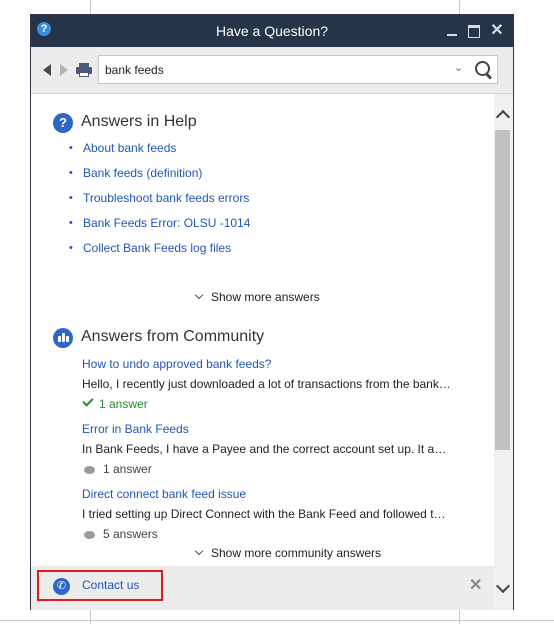  I want to click on minimize-button, so click(452, 31).